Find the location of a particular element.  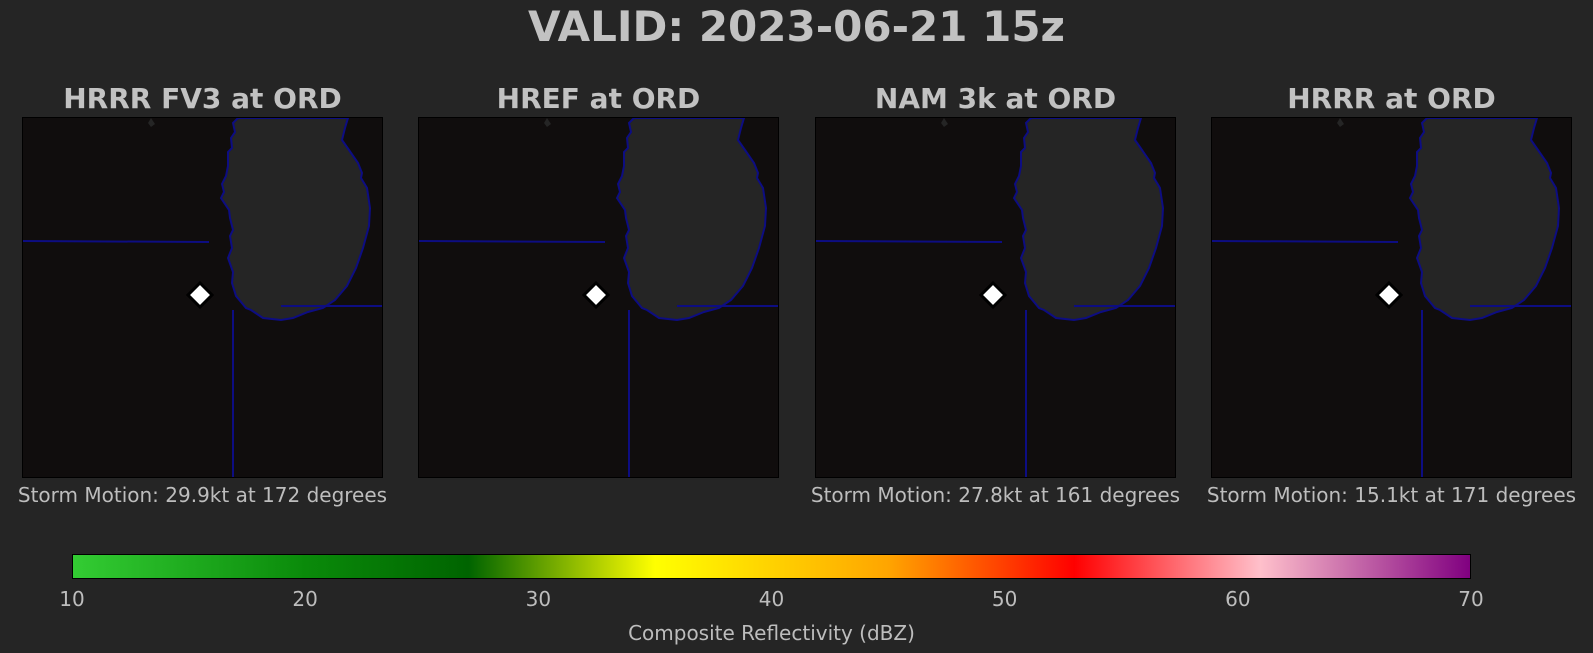

colorbar-tick-label: 10 is located at coordinates (72, 599).